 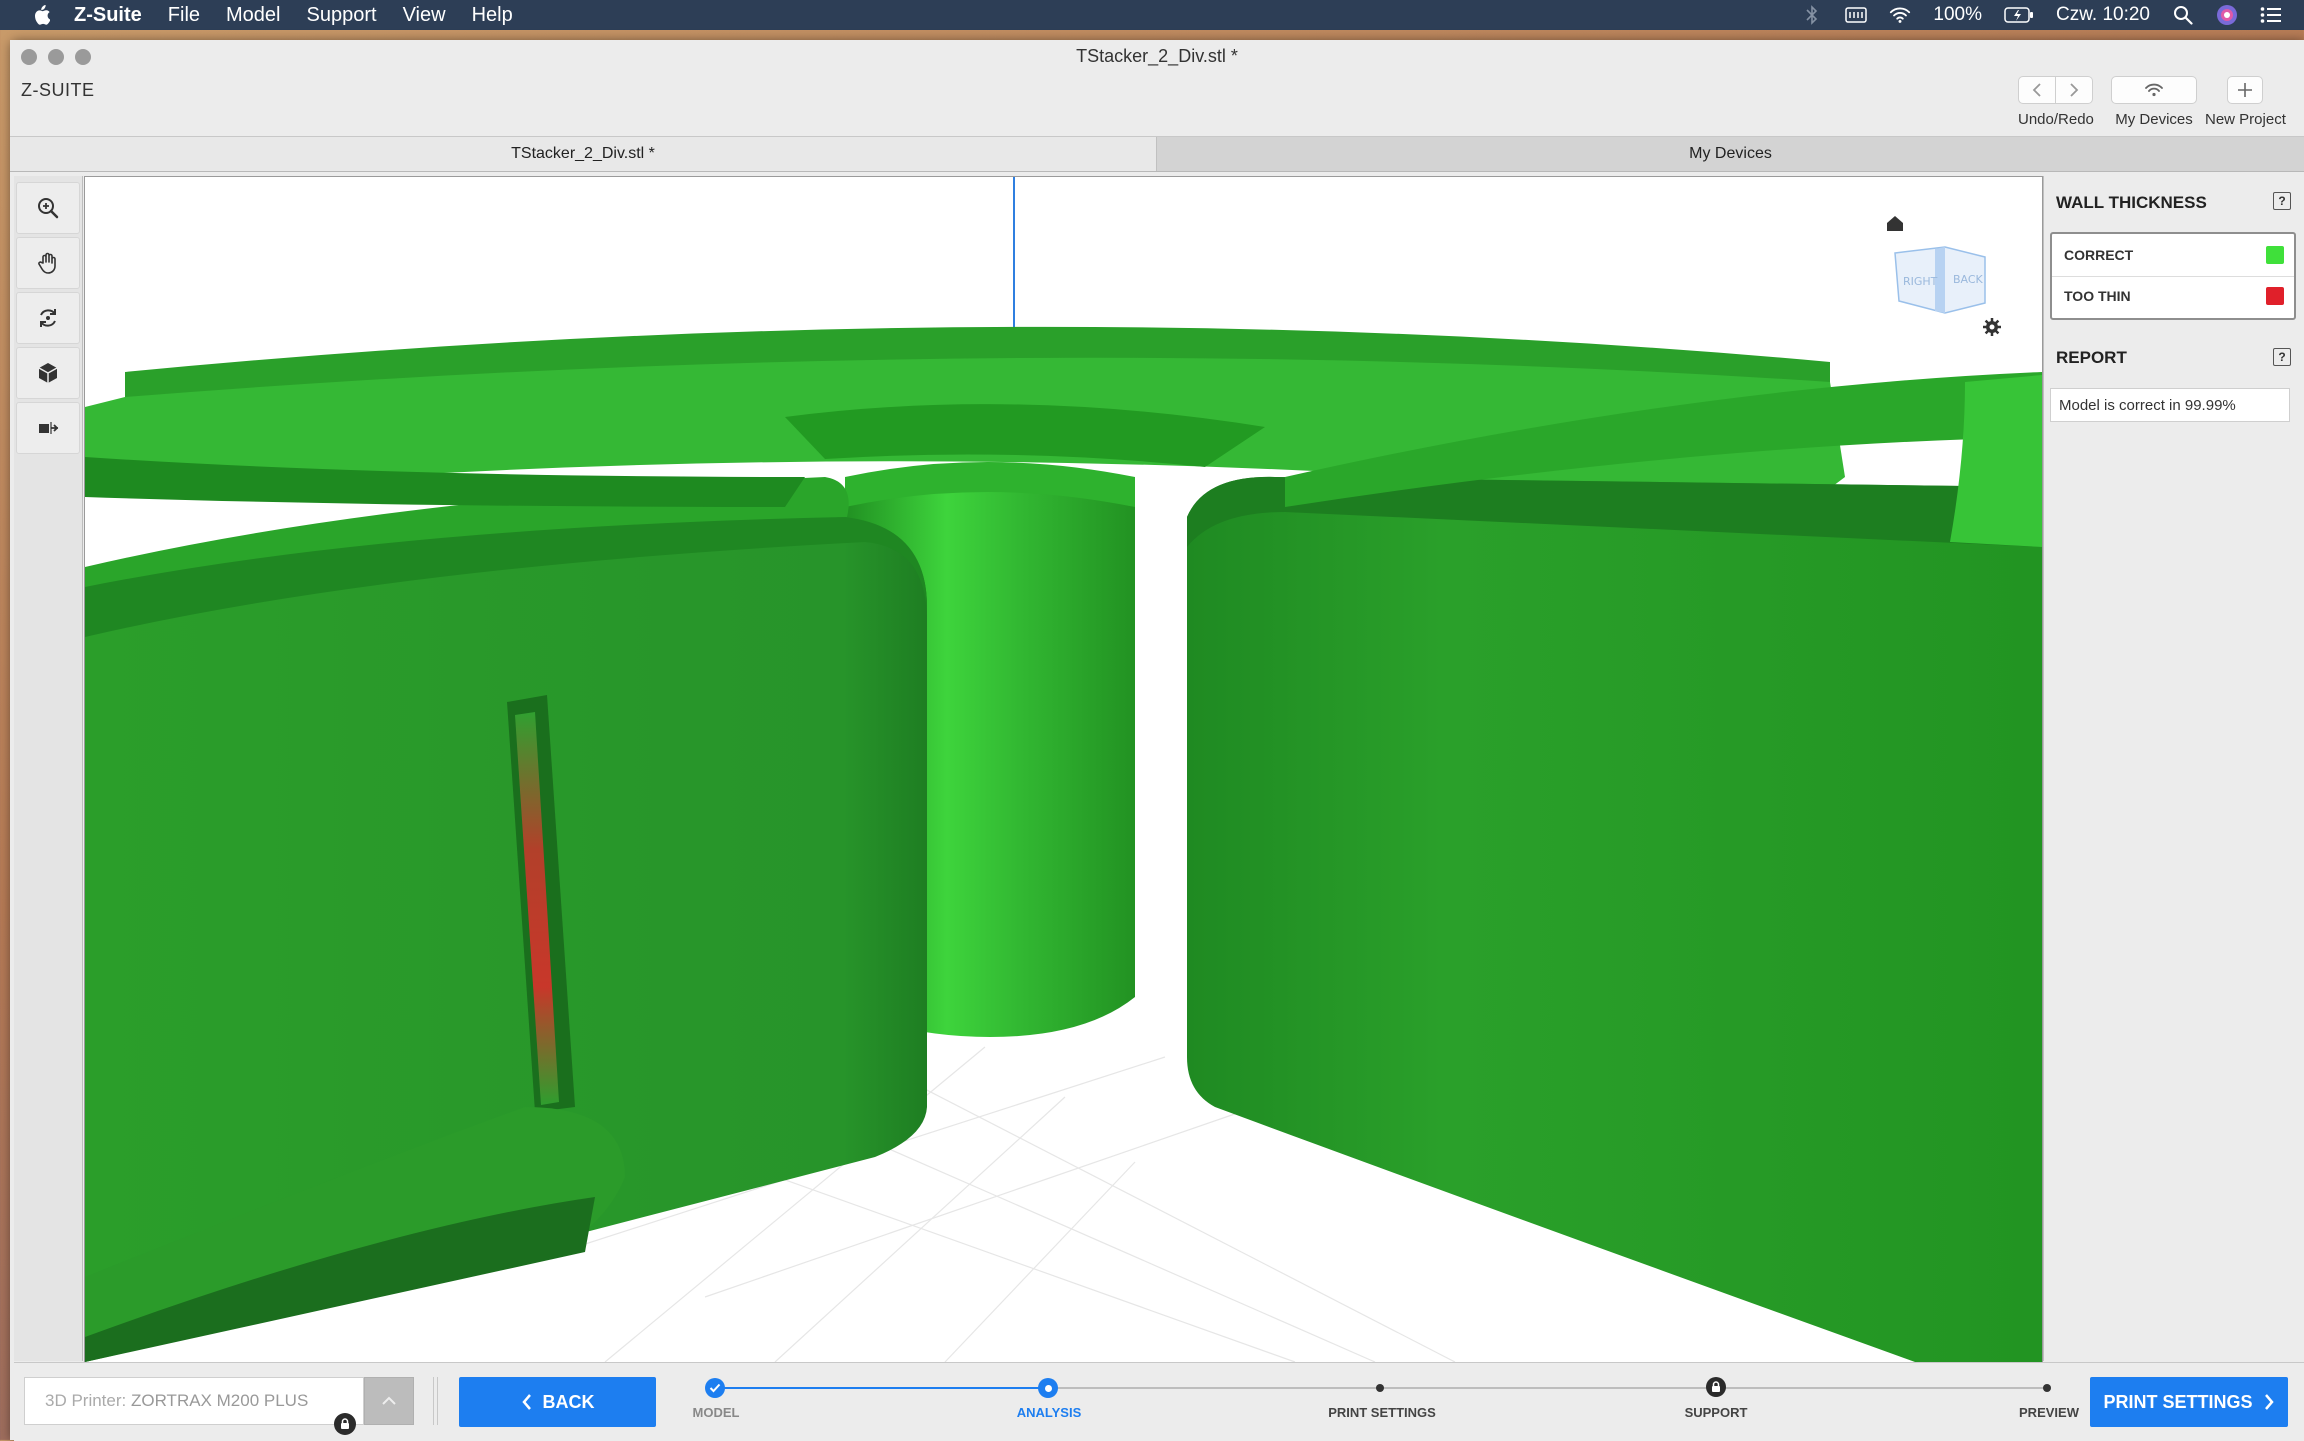 I want to click on tab-project: TStacker_2_Div.stl *, so click(x=583, y=154).